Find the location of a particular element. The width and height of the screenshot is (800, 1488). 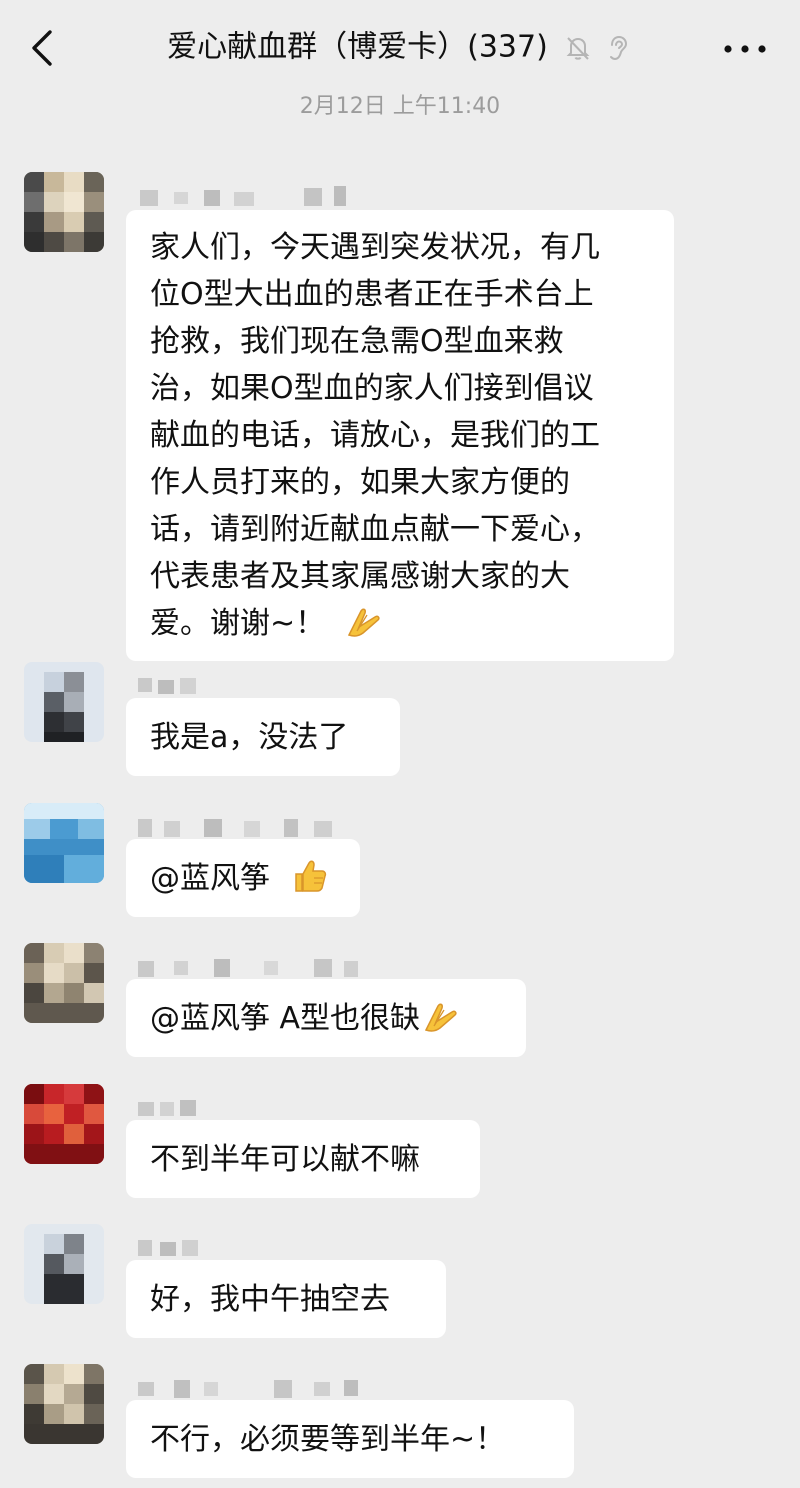

message-text-line: 献血的电话，请放心，是我们的工 is located at coordinates (375, 435).